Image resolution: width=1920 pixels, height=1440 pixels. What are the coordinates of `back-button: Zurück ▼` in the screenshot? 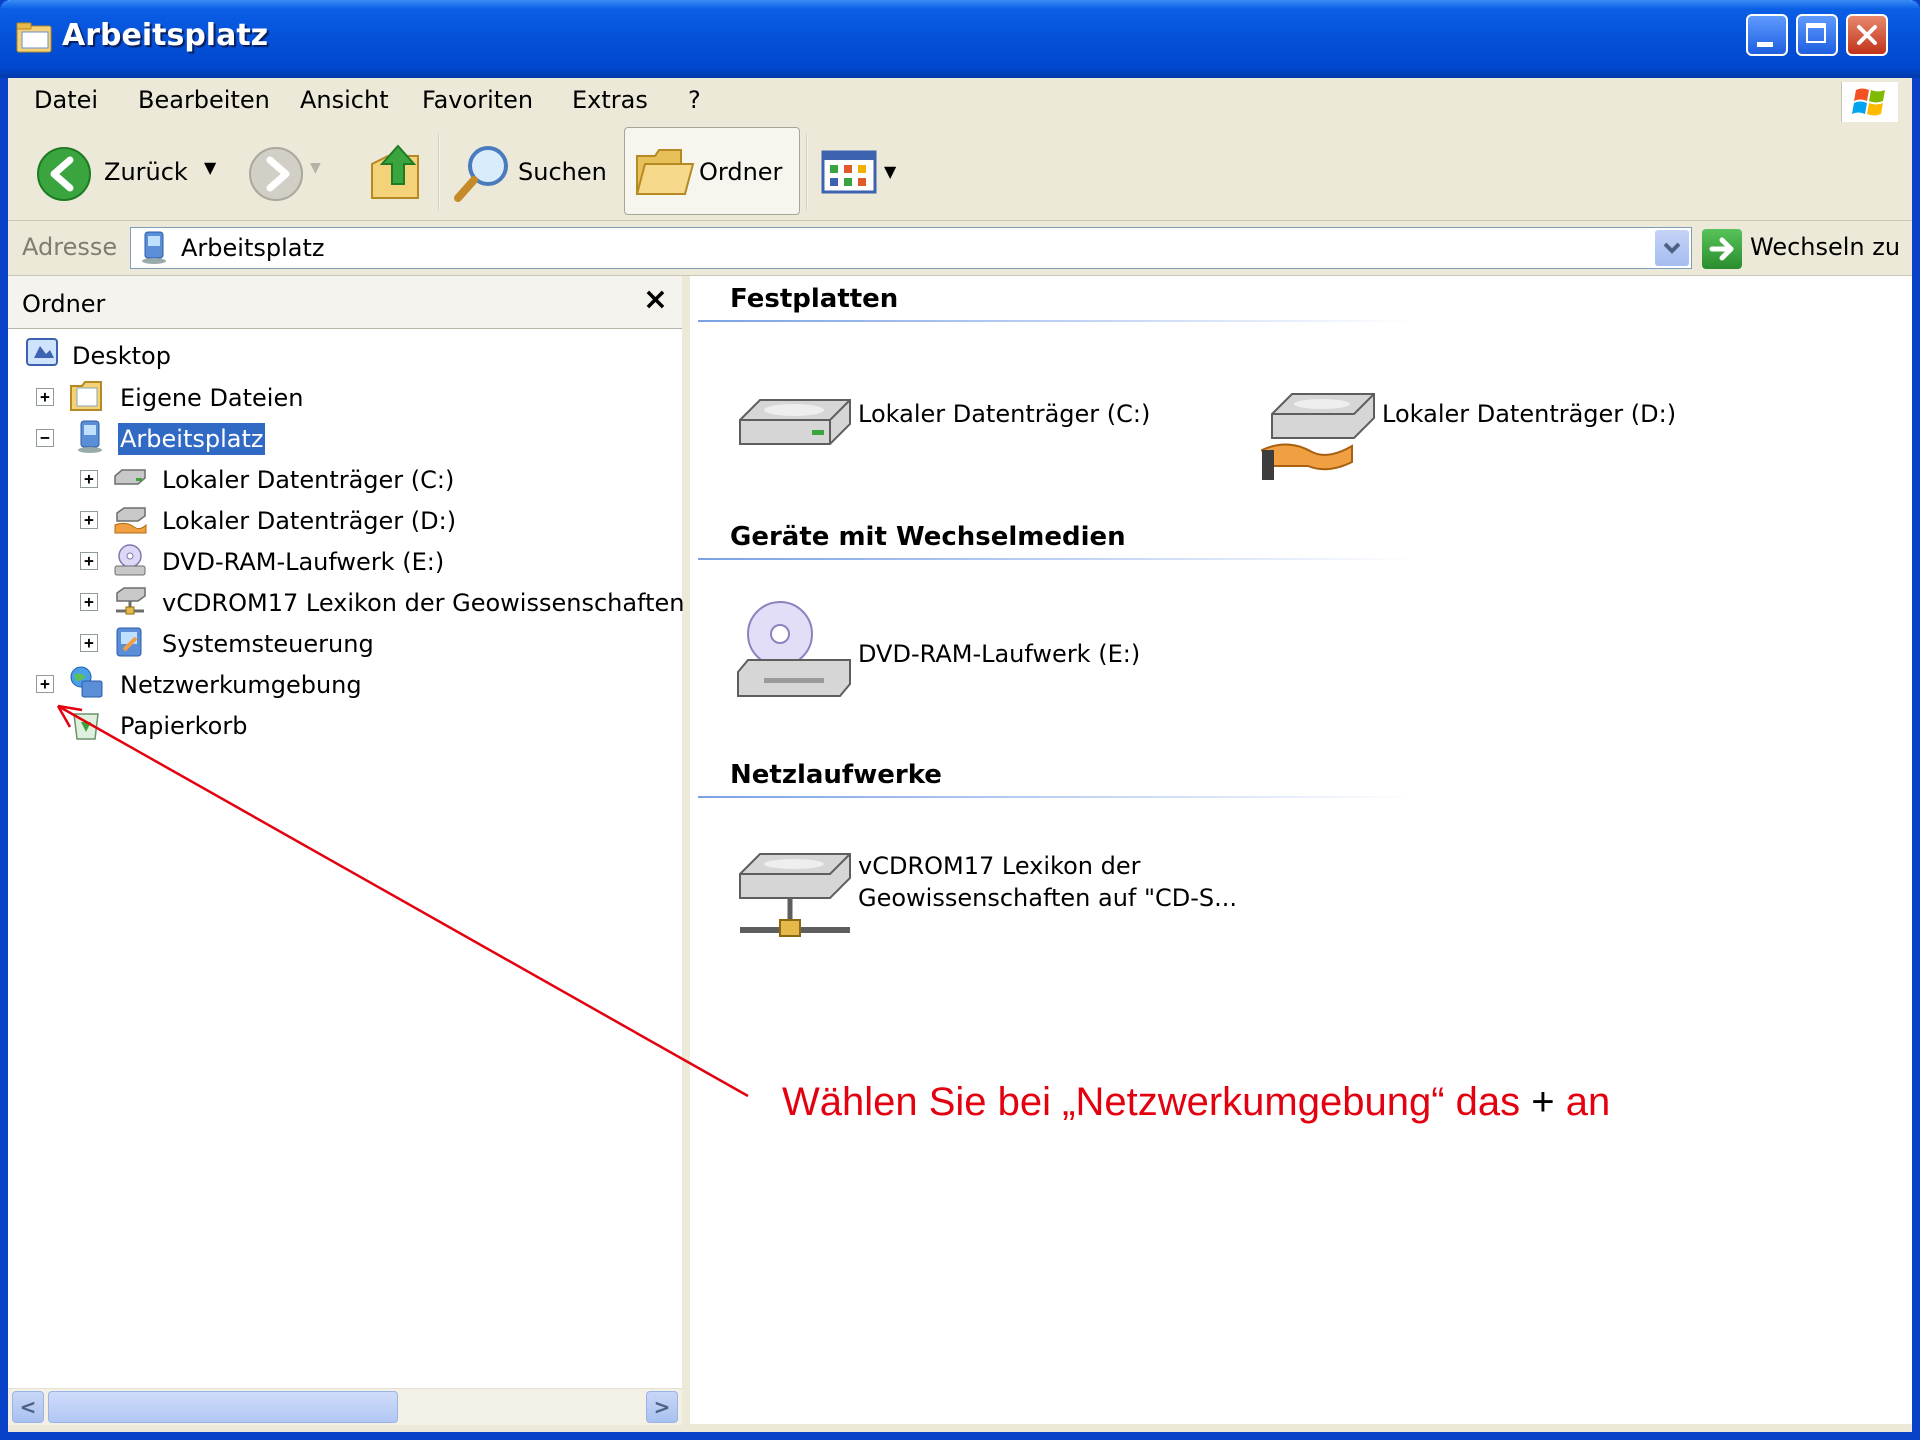 It's located at (128, 172).